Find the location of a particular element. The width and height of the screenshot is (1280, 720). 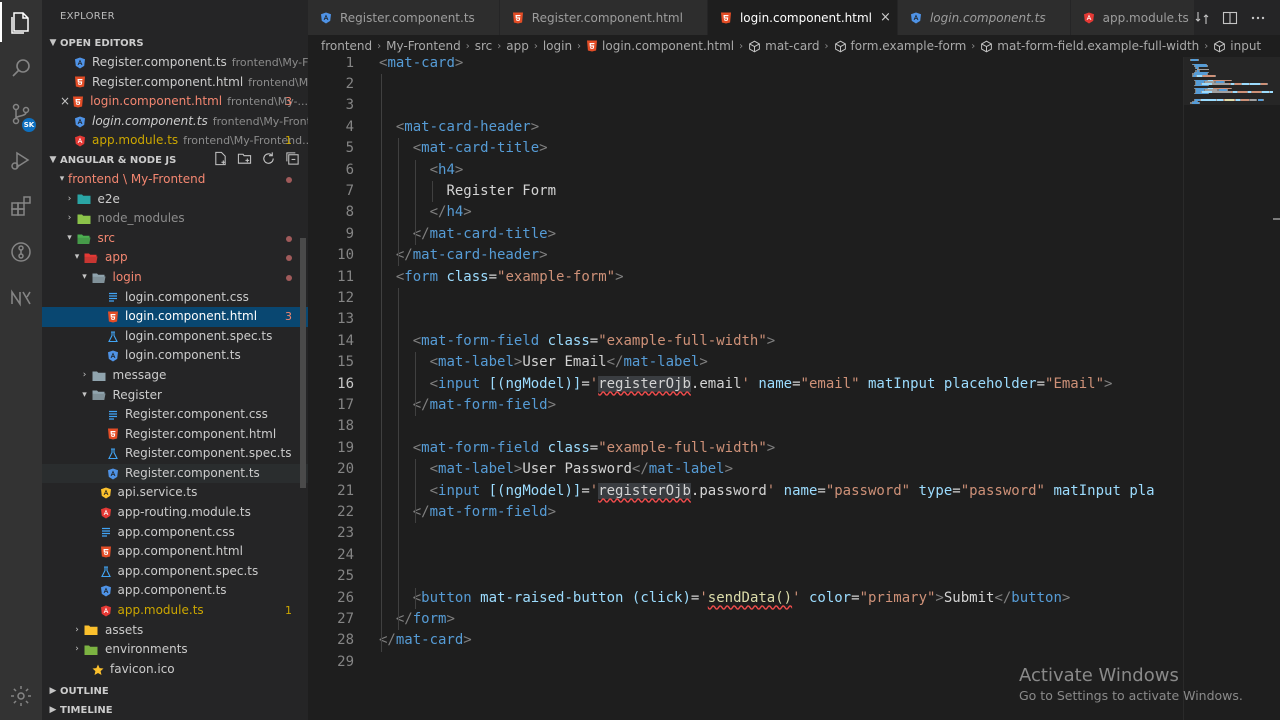

code-line: Register Form is located at coordinates (467, 191).